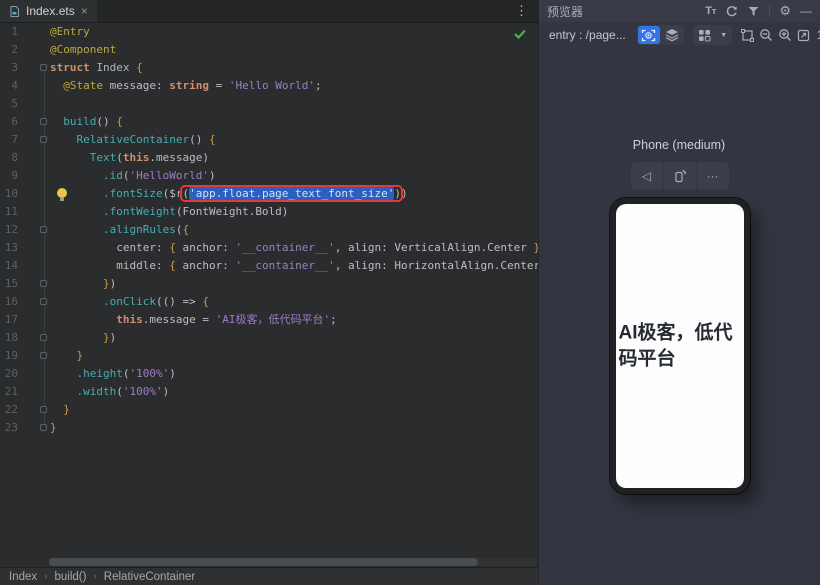 This screenshot has height=585, width=820. I want to click on refresh-icon, so click(731, 11).